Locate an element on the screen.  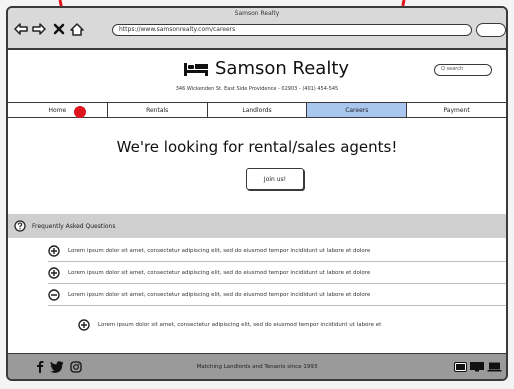
brand-name: Samson Realty is located at coordinates (282, 68).